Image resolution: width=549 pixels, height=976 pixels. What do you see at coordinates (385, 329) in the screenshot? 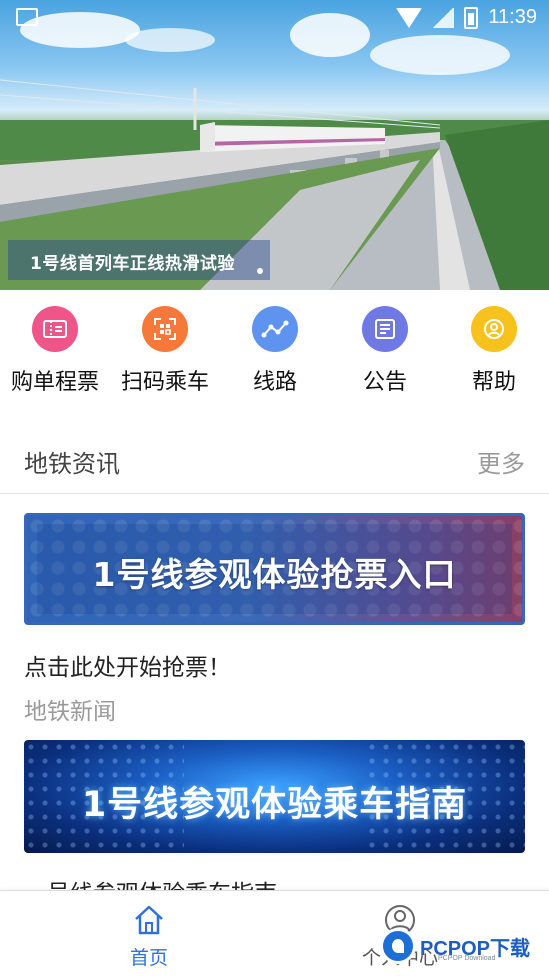
I see `notice-icon` at bounding box center [385, 329].